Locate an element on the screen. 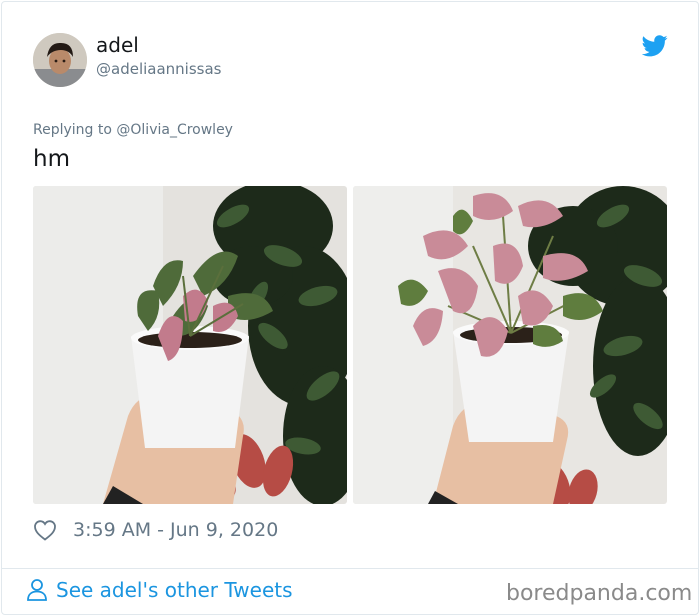 The width and height of the screenshot is (700, 616). tweet-timestamp: 3:59 AM - Jun 9, 2020 is located at coordinates (175, 530).